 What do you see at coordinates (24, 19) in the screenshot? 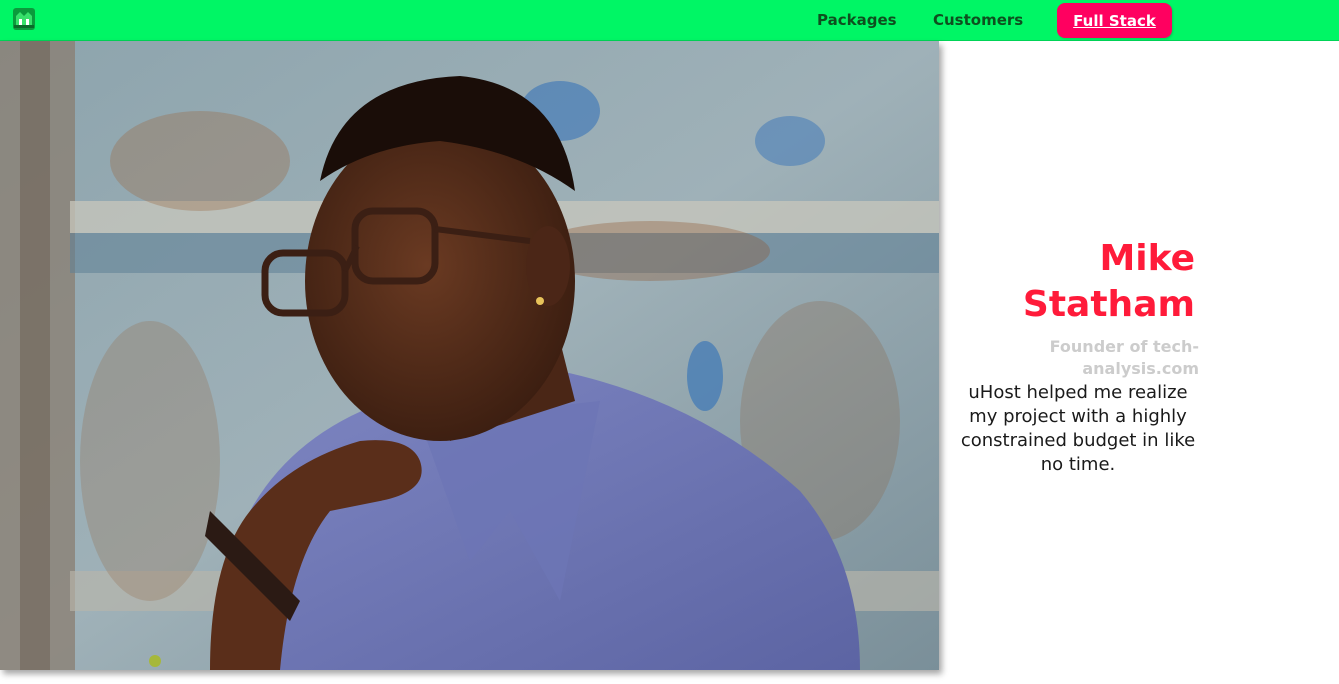
I see `uhost-logo-icon` at bounding box center [24, 19].